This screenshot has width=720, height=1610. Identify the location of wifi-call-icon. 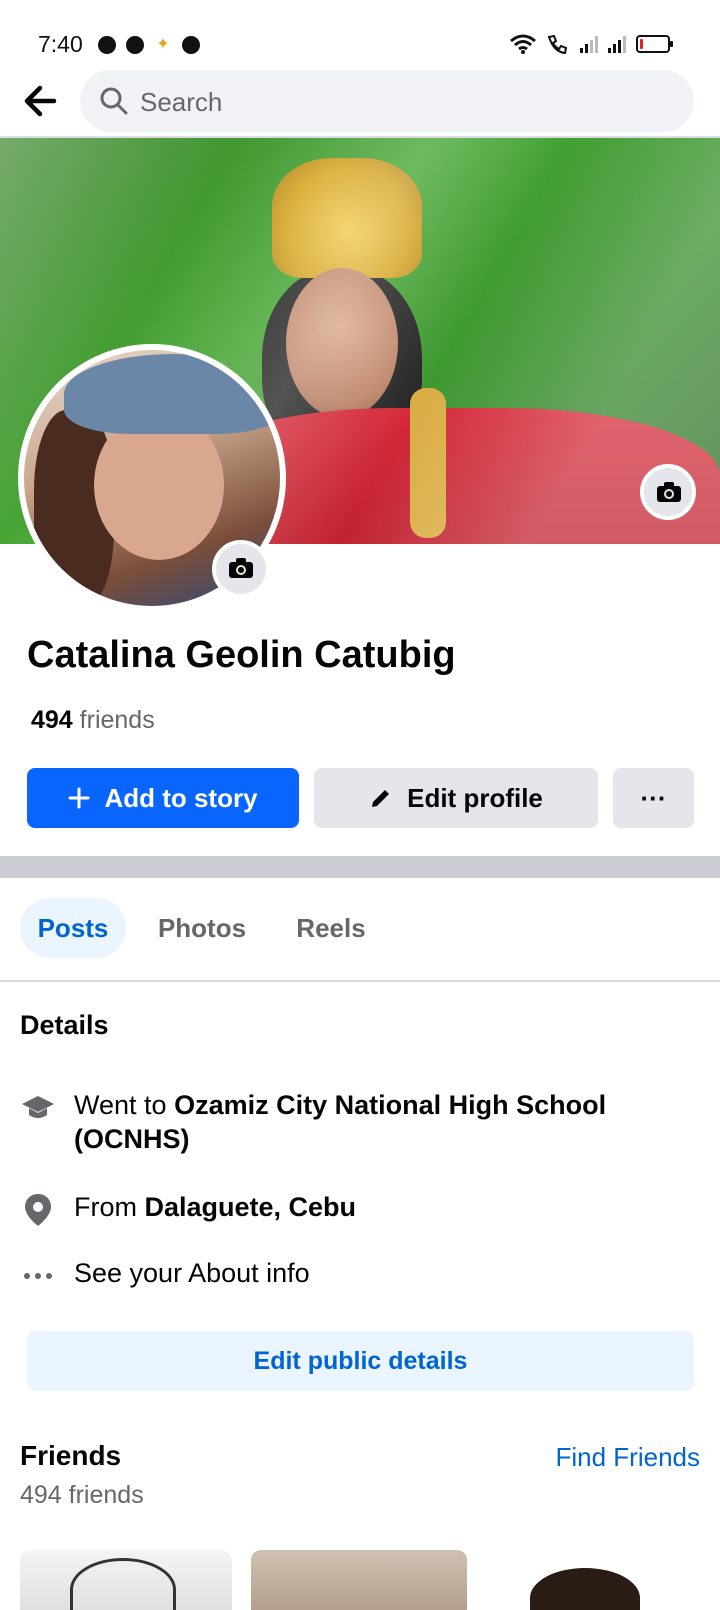
(557, 44).